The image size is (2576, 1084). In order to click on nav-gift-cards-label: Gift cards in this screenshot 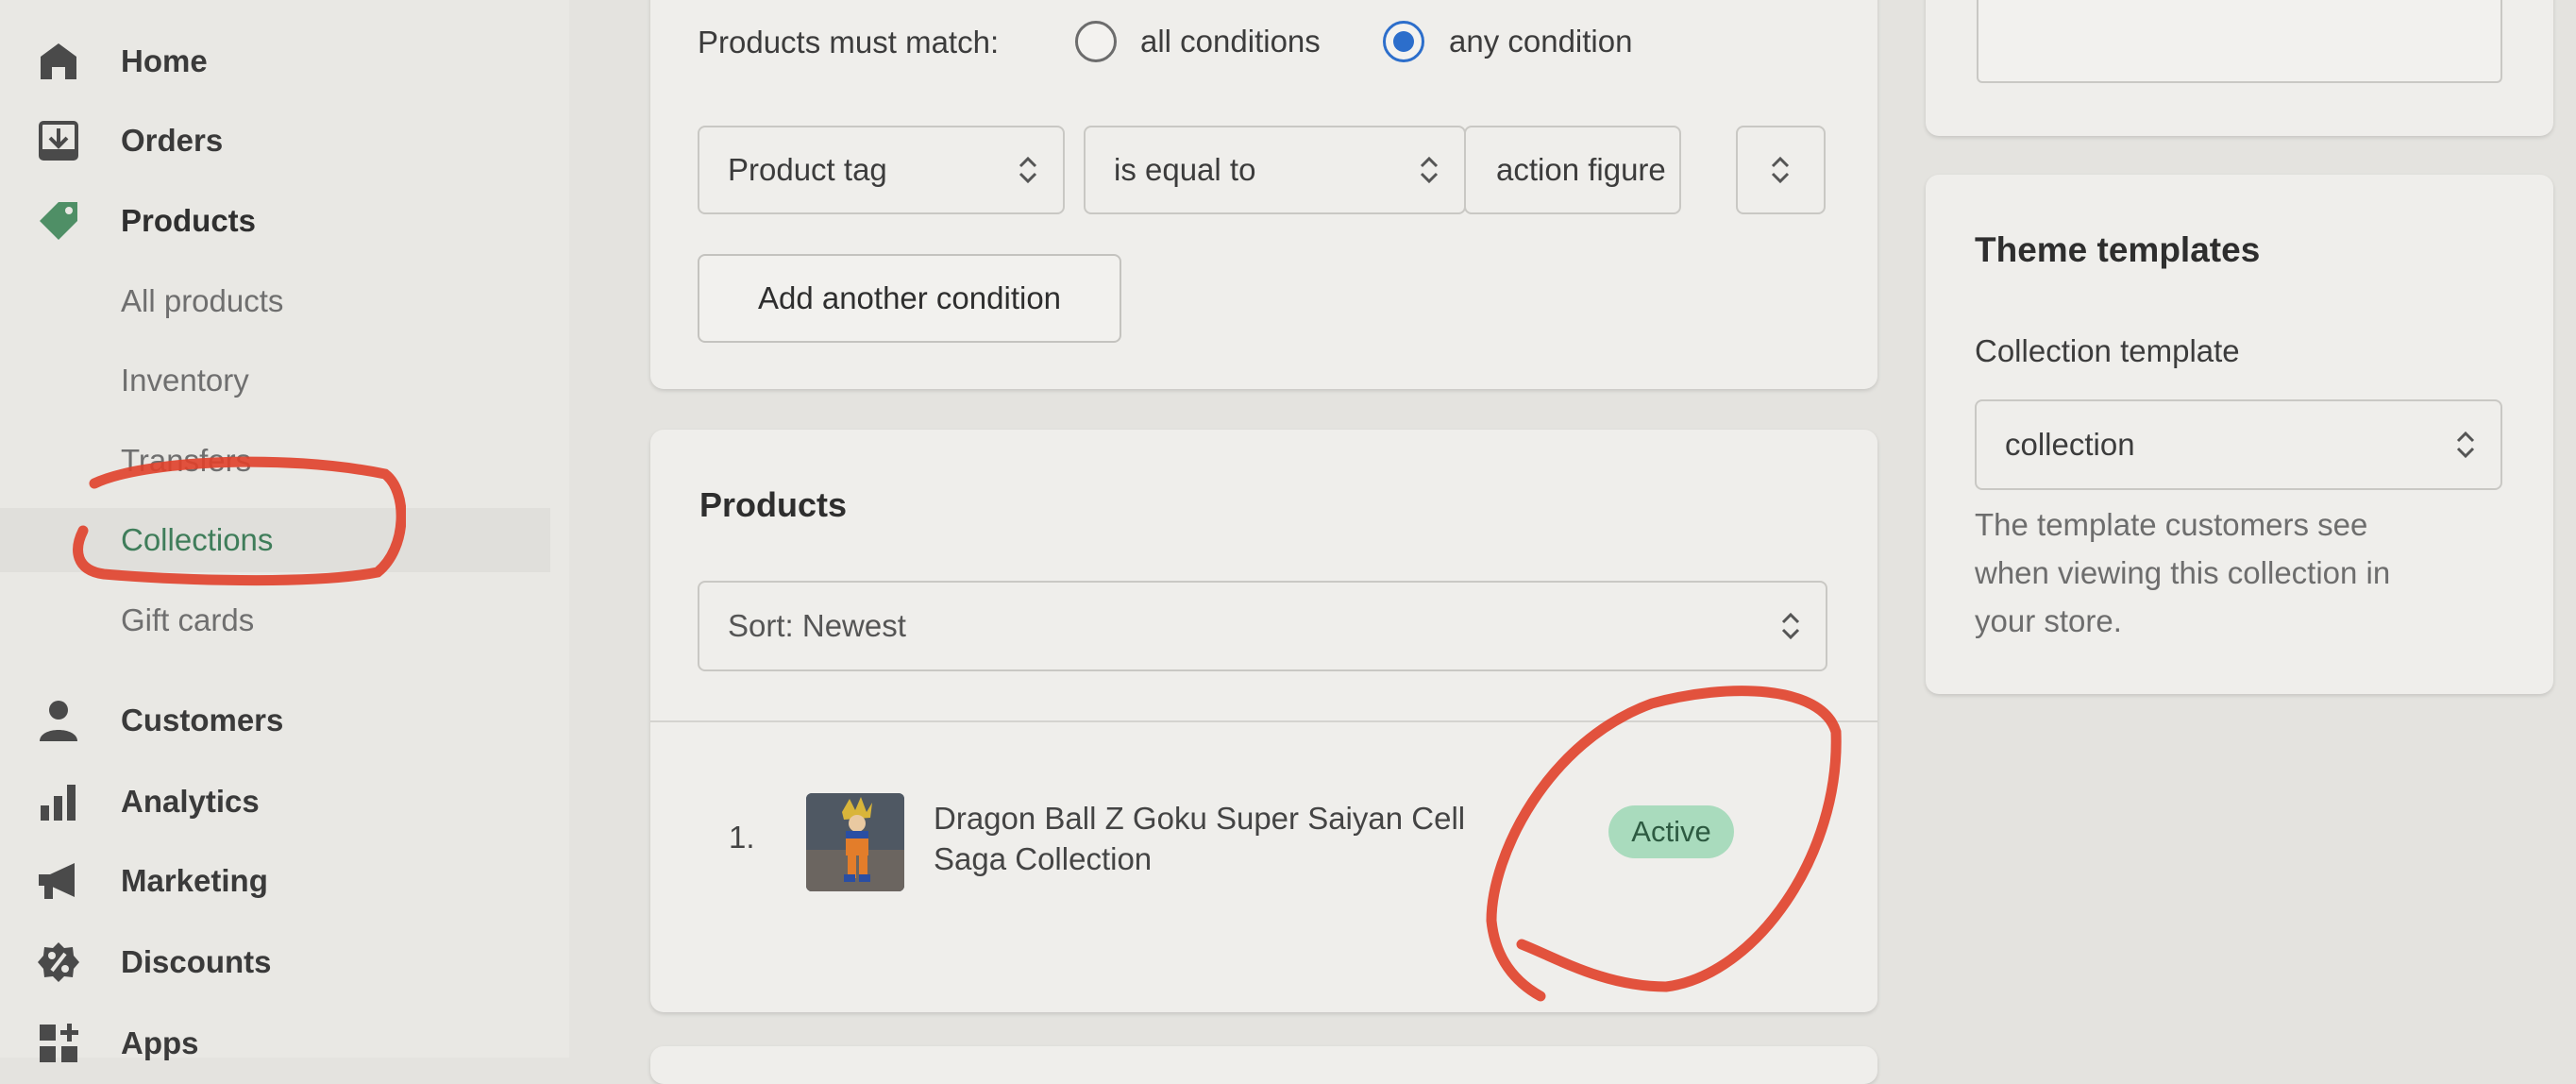, I will do `click(188, 620)`.